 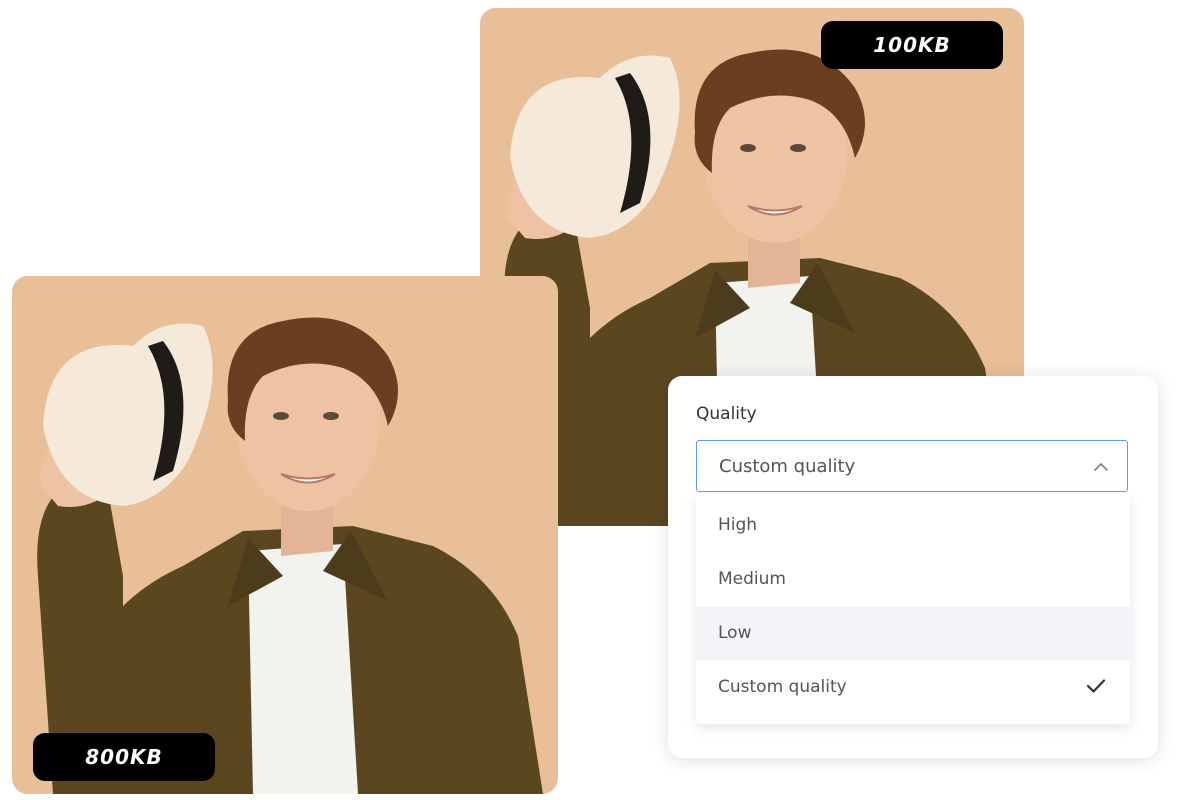 What do you see at coordinates (782, 687) in the screenshot?
I see `quality-option-label: Custom quality` at bounding box center [782, 687].